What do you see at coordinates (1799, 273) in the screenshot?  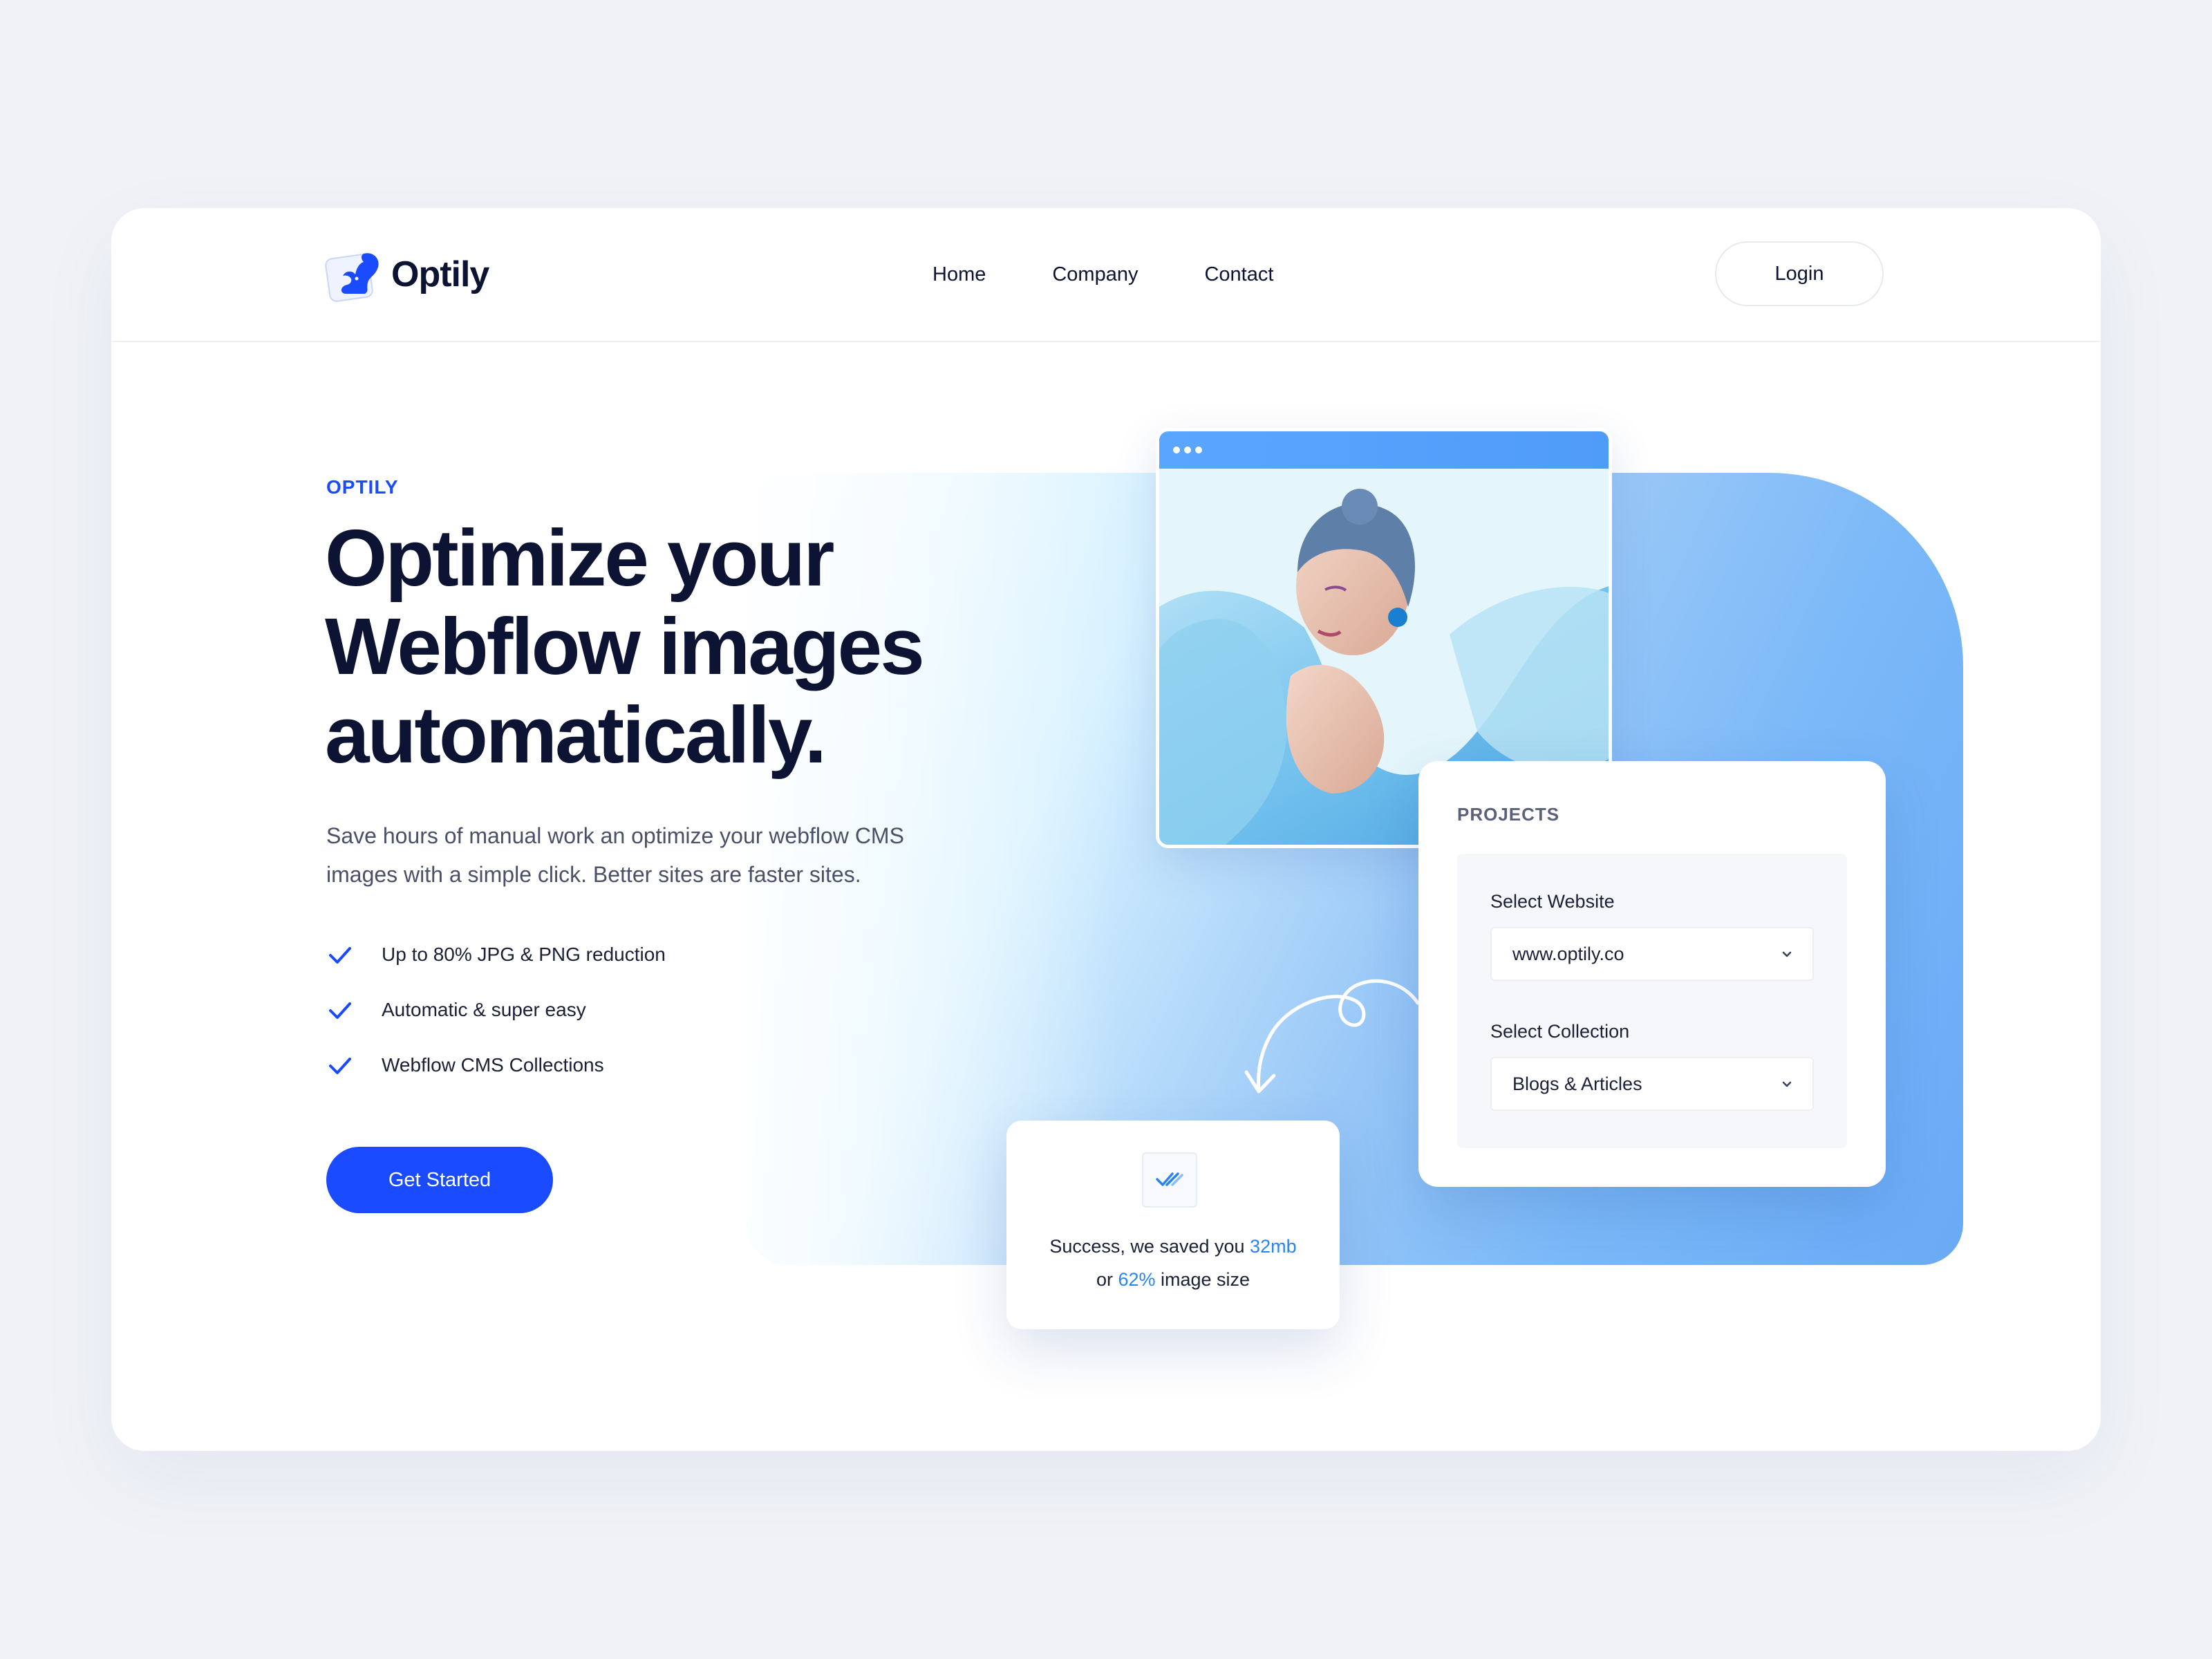 I see `login-button: Login` at bounding box center [1799, 273].